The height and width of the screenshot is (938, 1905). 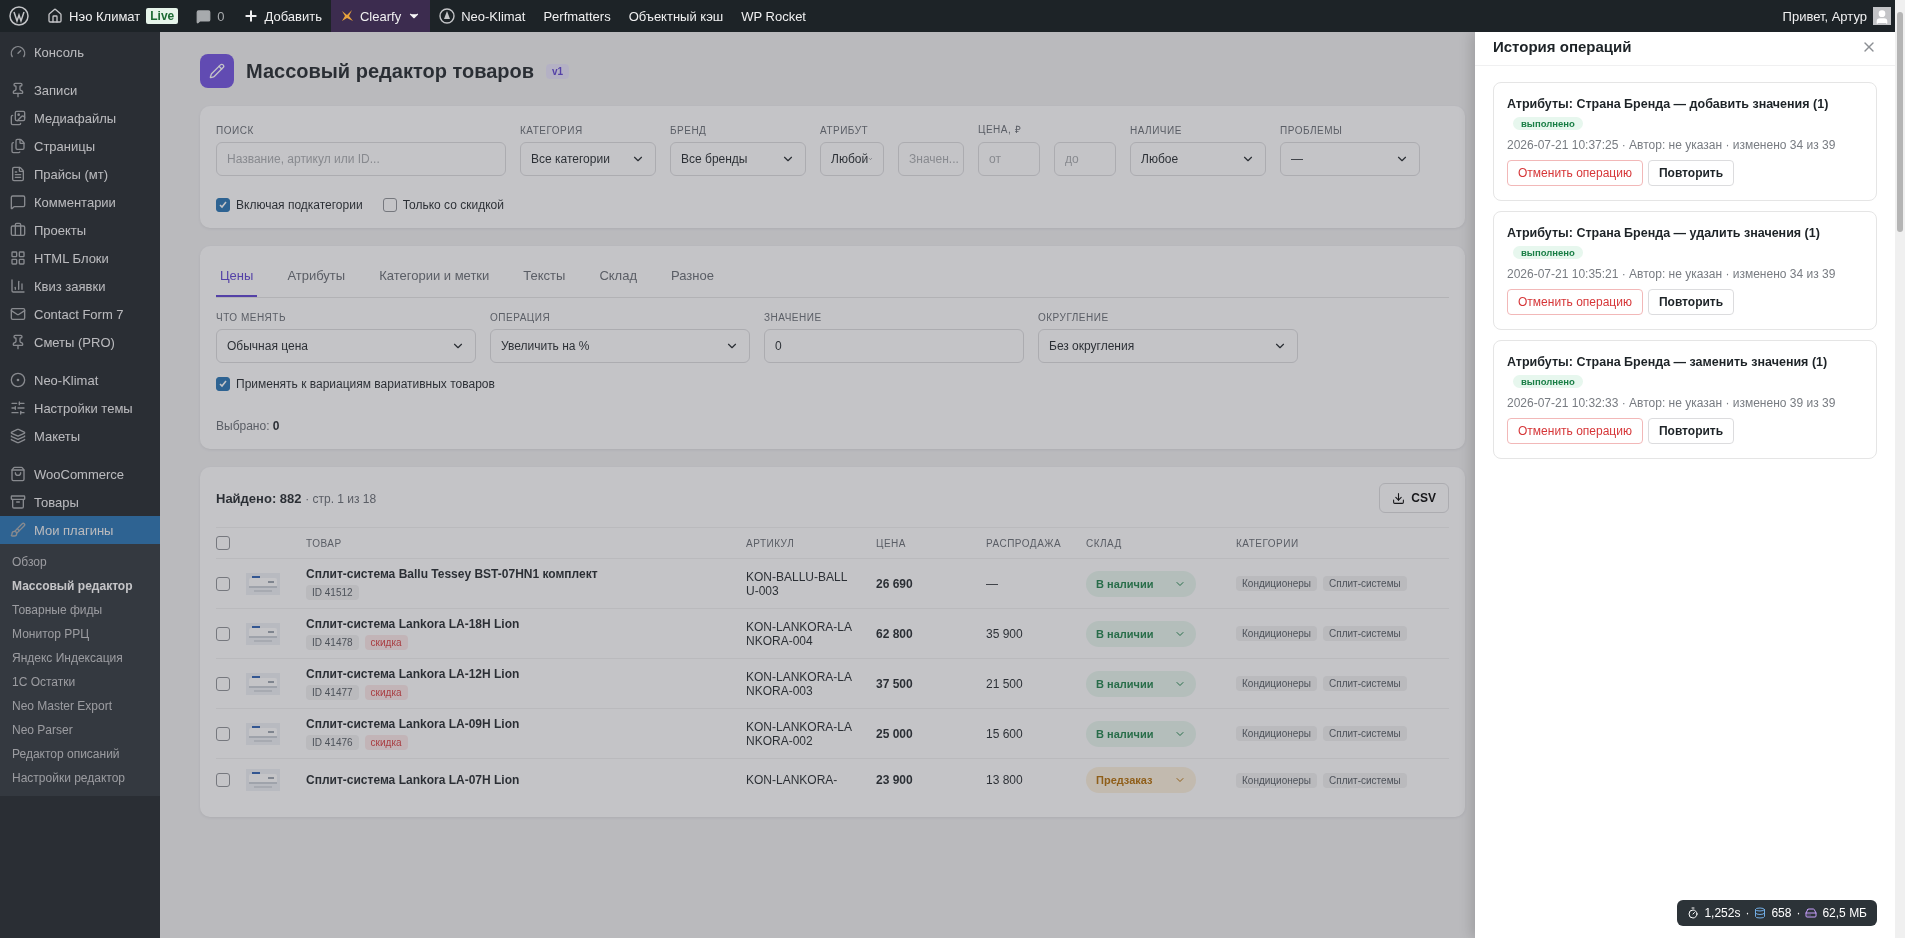 What do you see at coordinates (413, 780) in the screenshot?
I see `product-name: Сплит-система Lankora LA-07H Lion` at bounding box center [413, 780].